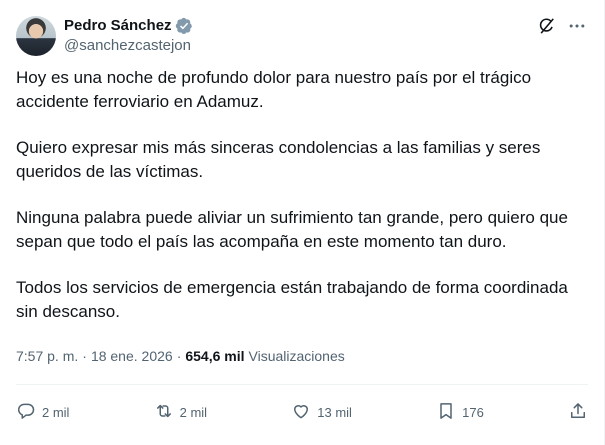 The width and height of the screenshot is (605, 445). I want to click on bookmark-button: 176, so click(460, 412).